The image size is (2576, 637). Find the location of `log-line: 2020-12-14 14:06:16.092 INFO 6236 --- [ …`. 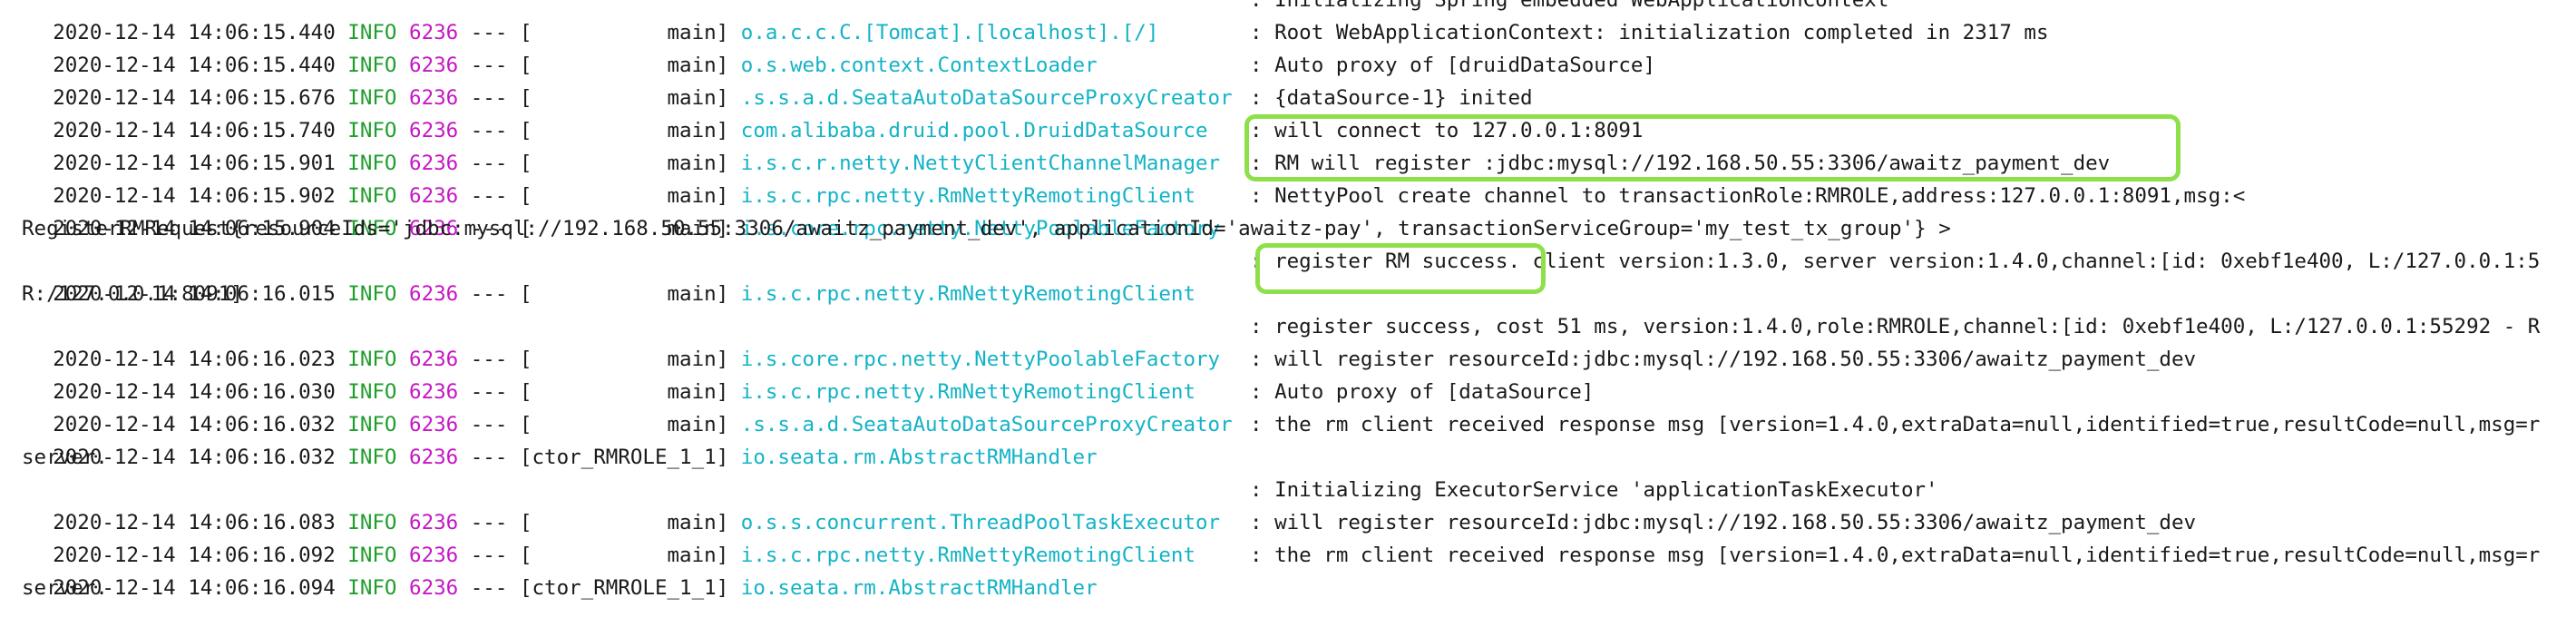

log-line: 2020-12-14 14:06:16.092 INFO 6236 --- [ … is located at coordinates (599, 536).